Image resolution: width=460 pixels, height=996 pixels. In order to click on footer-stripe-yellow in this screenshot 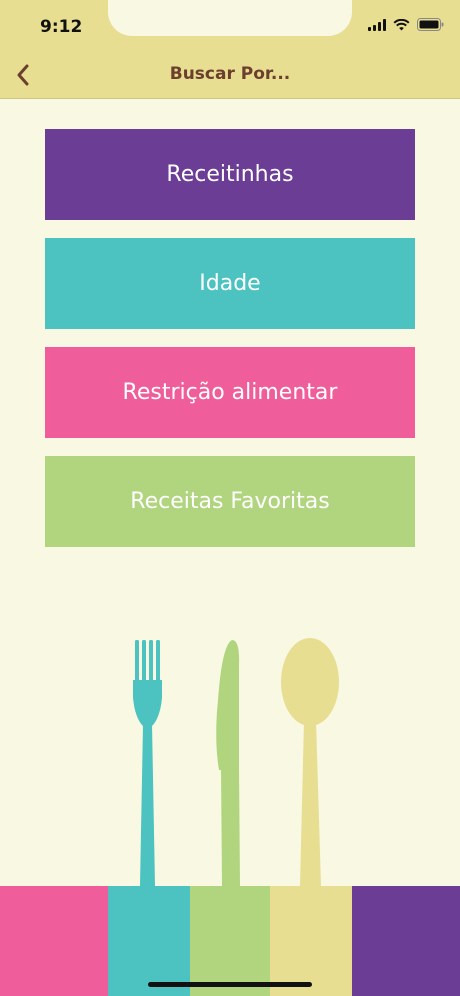, I will do `click(311, 941)`.